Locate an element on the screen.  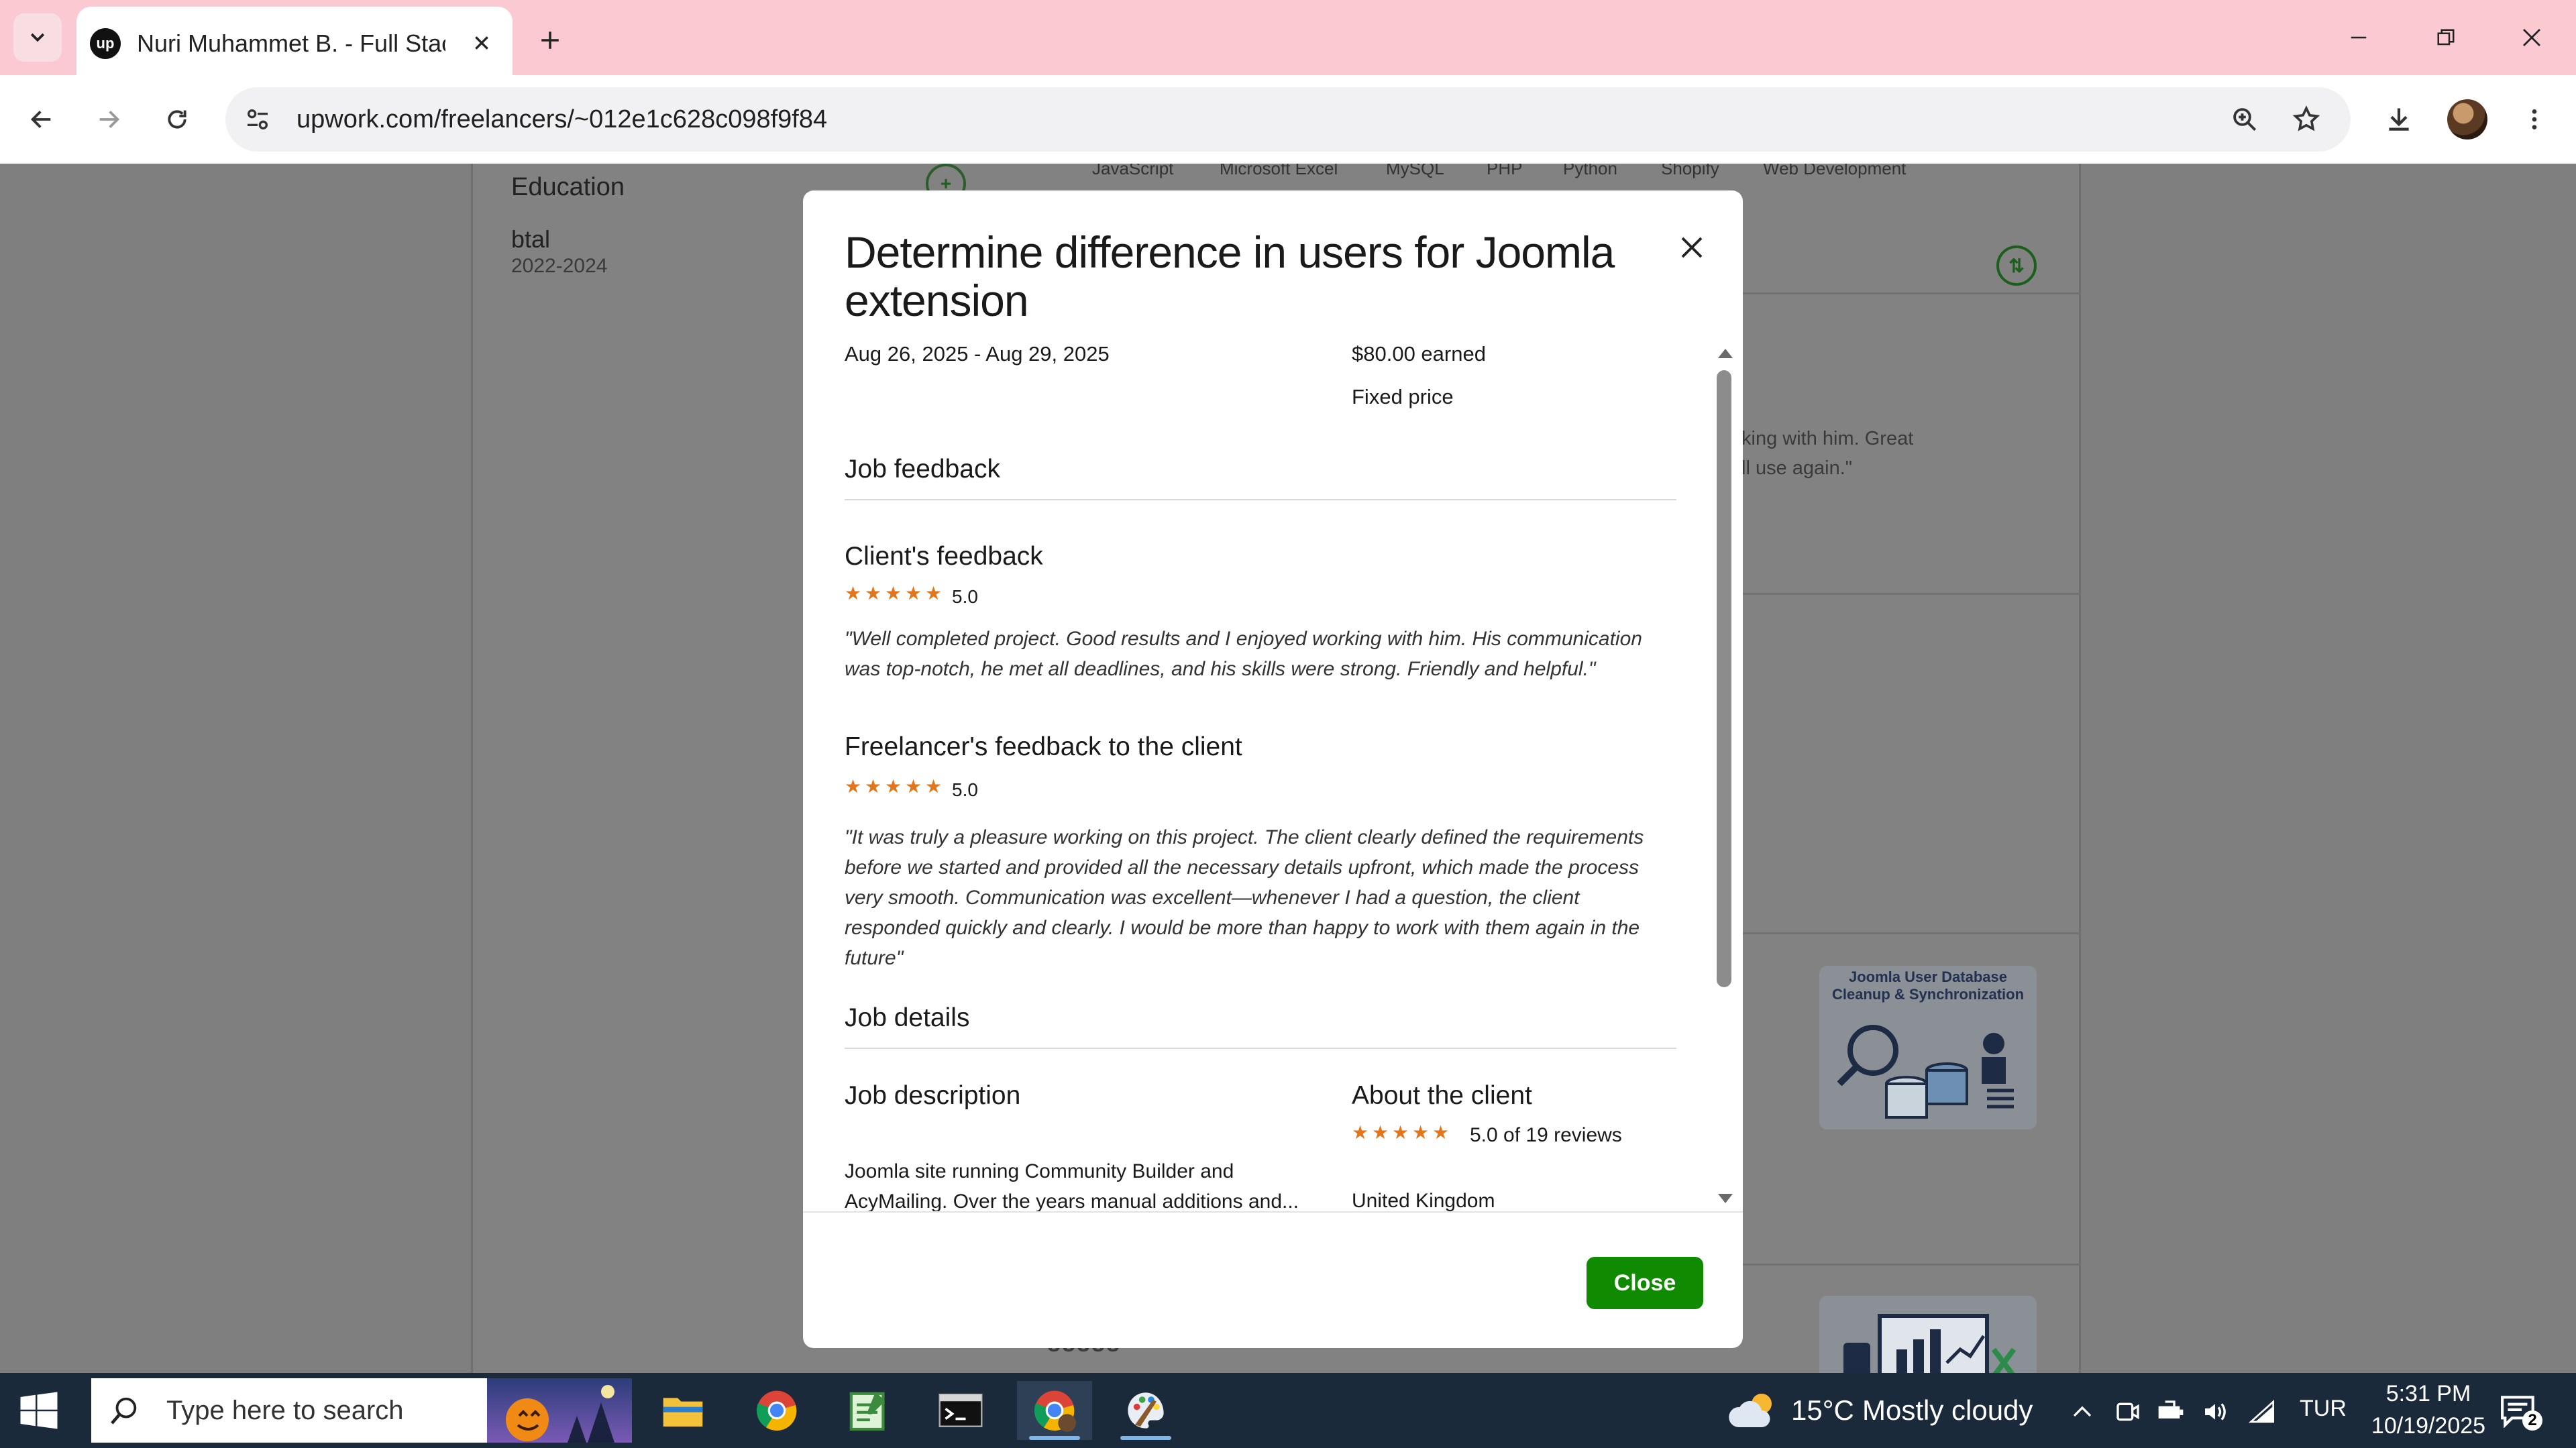
tab-title: Nuri Muhammet B. - Full Stack is located at coordinates (291, 43).